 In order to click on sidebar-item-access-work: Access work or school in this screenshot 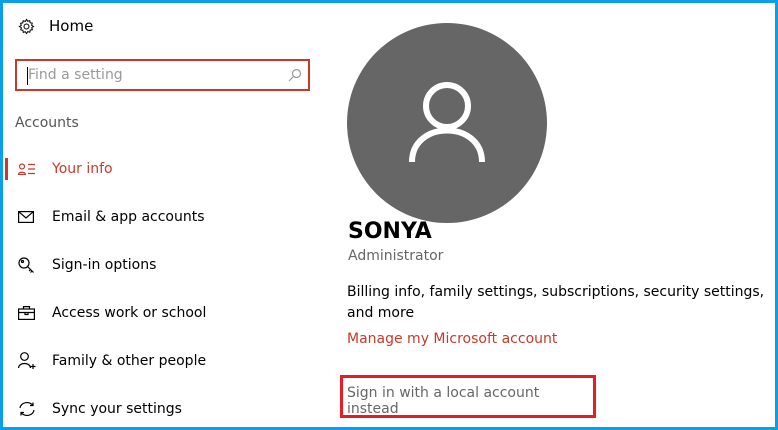, I will do `click(163, 313)`.